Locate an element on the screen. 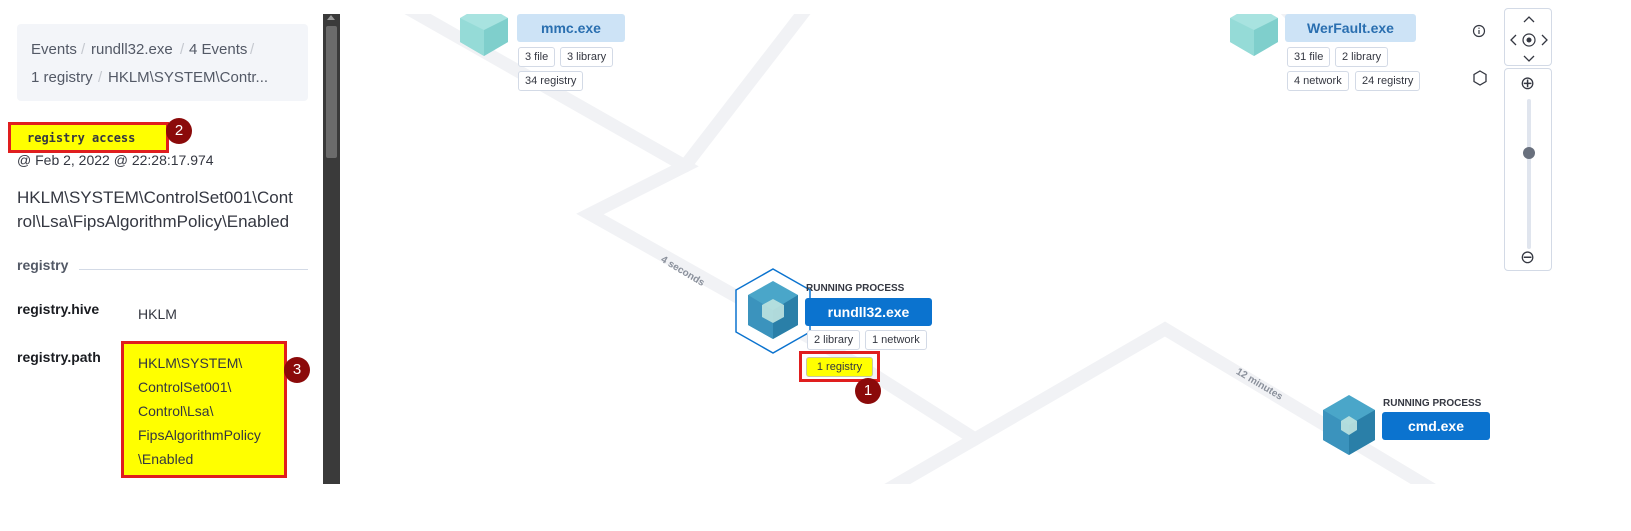  zoom-in-icon: ⊕ is located at coordinates (1527, 83).